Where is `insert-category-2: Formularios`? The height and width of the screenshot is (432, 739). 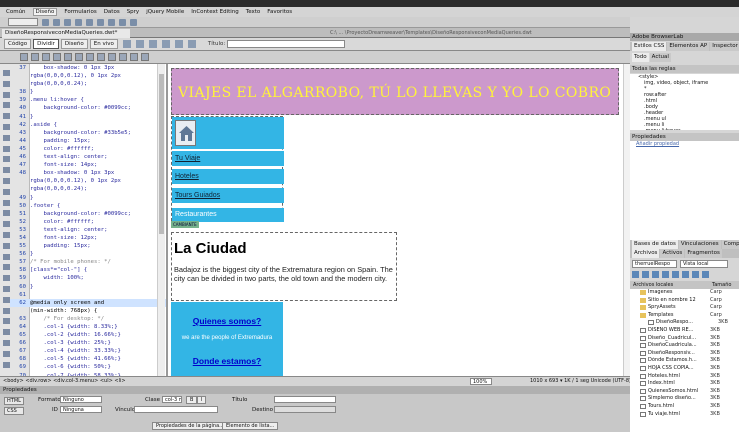
insert-category-2: Formularios is located at coordinates (80, 12).